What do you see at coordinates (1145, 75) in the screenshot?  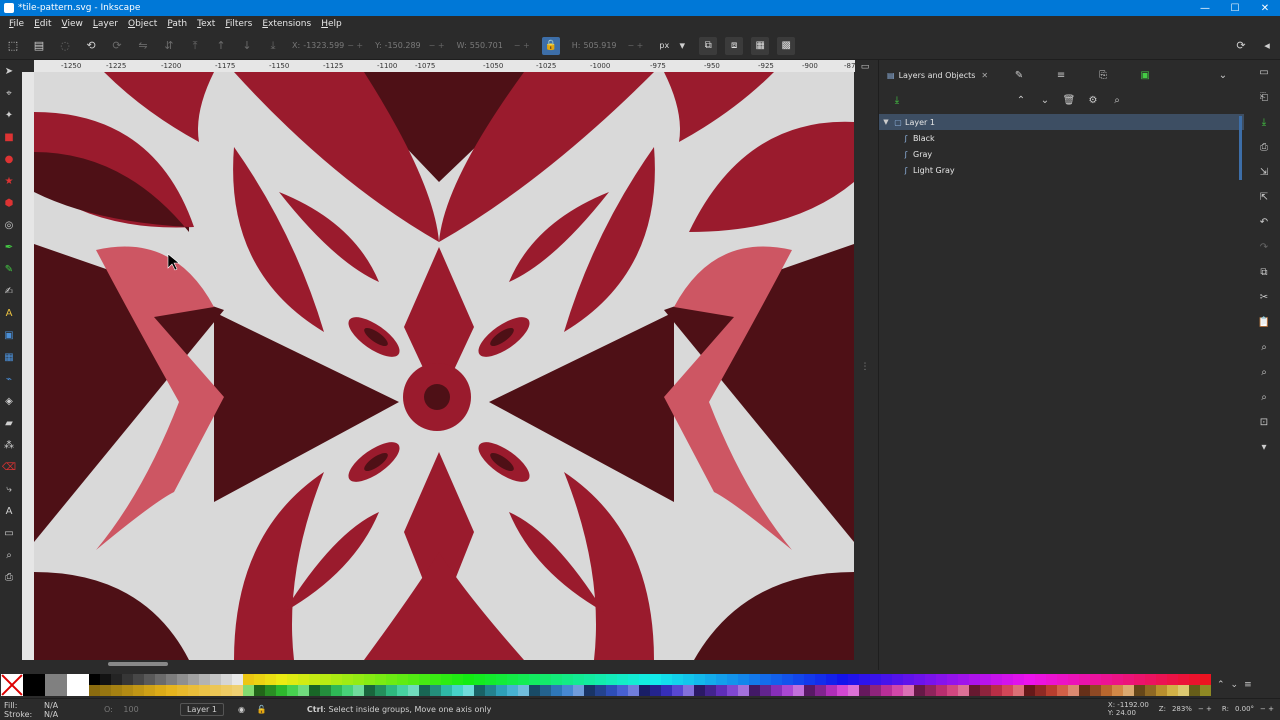 I see `tab-document-icon: ▣` at bounding box center [1145, 75].